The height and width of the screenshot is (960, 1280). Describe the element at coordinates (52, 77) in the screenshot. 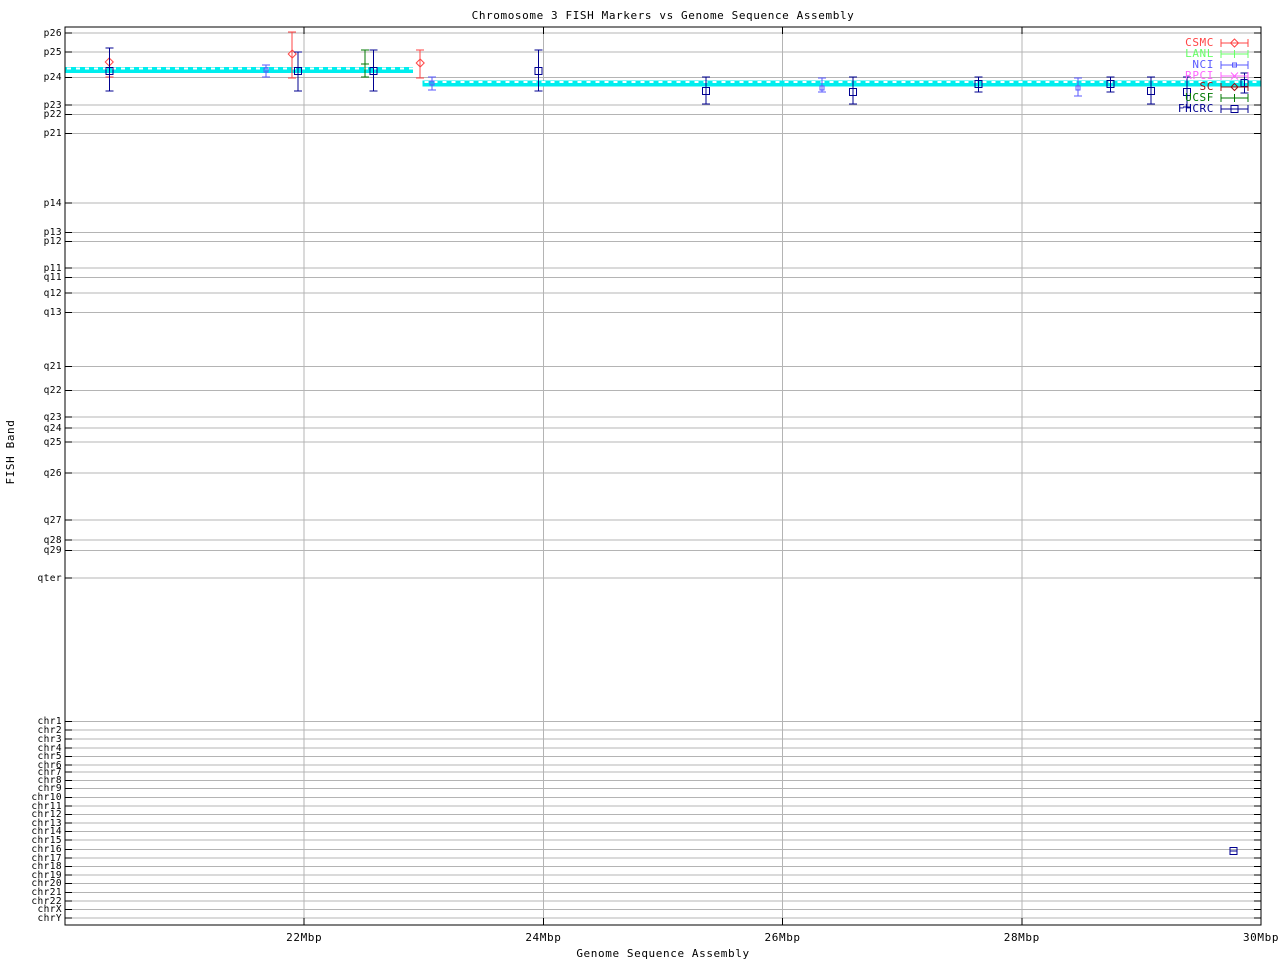

I see `y-tick-label: p24` at that location.